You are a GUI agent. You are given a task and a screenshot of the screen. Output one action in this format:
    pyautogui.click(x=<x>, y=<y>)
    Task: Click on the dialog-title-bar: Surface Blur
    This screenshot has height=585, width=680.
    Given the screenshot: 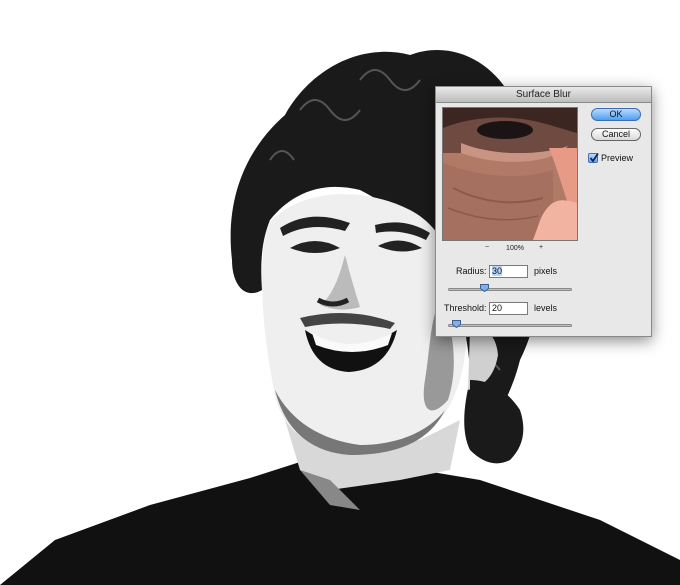 What is the action you would take?
    pyautogui.click(x=543, y=95)
    